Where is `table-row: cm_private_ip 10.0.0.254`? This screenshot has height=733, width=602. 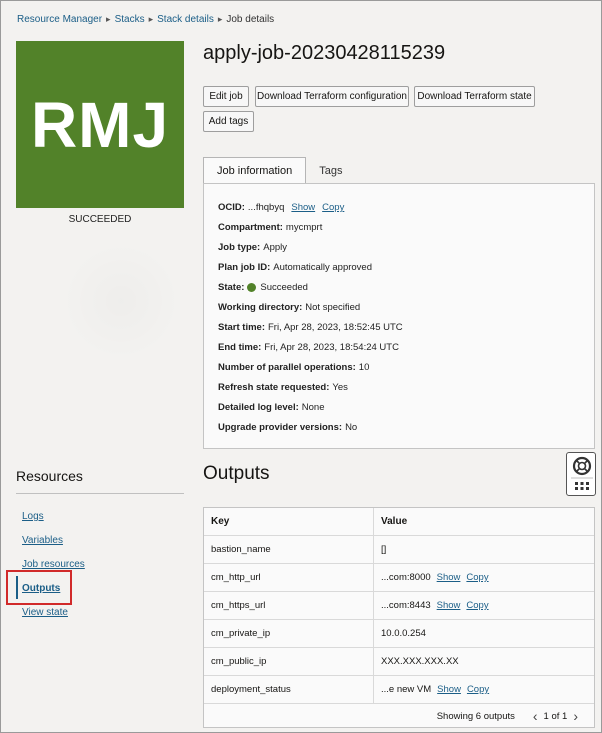 table-row: cm_private_ip 10.0.0.254 is located at coordinates (399, 634).